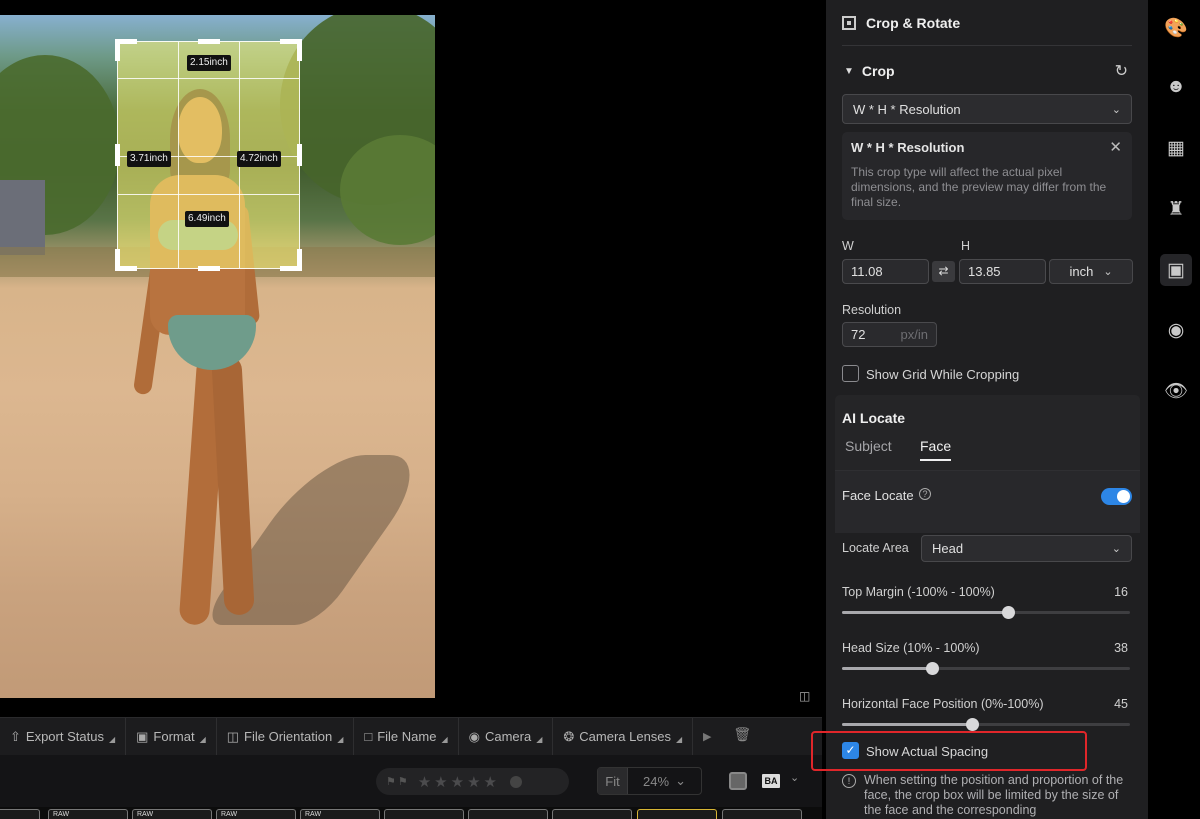  Describe the element at coordinates (1176, 330) in the screenshot. I see `camera-icon: ◉` at that location.